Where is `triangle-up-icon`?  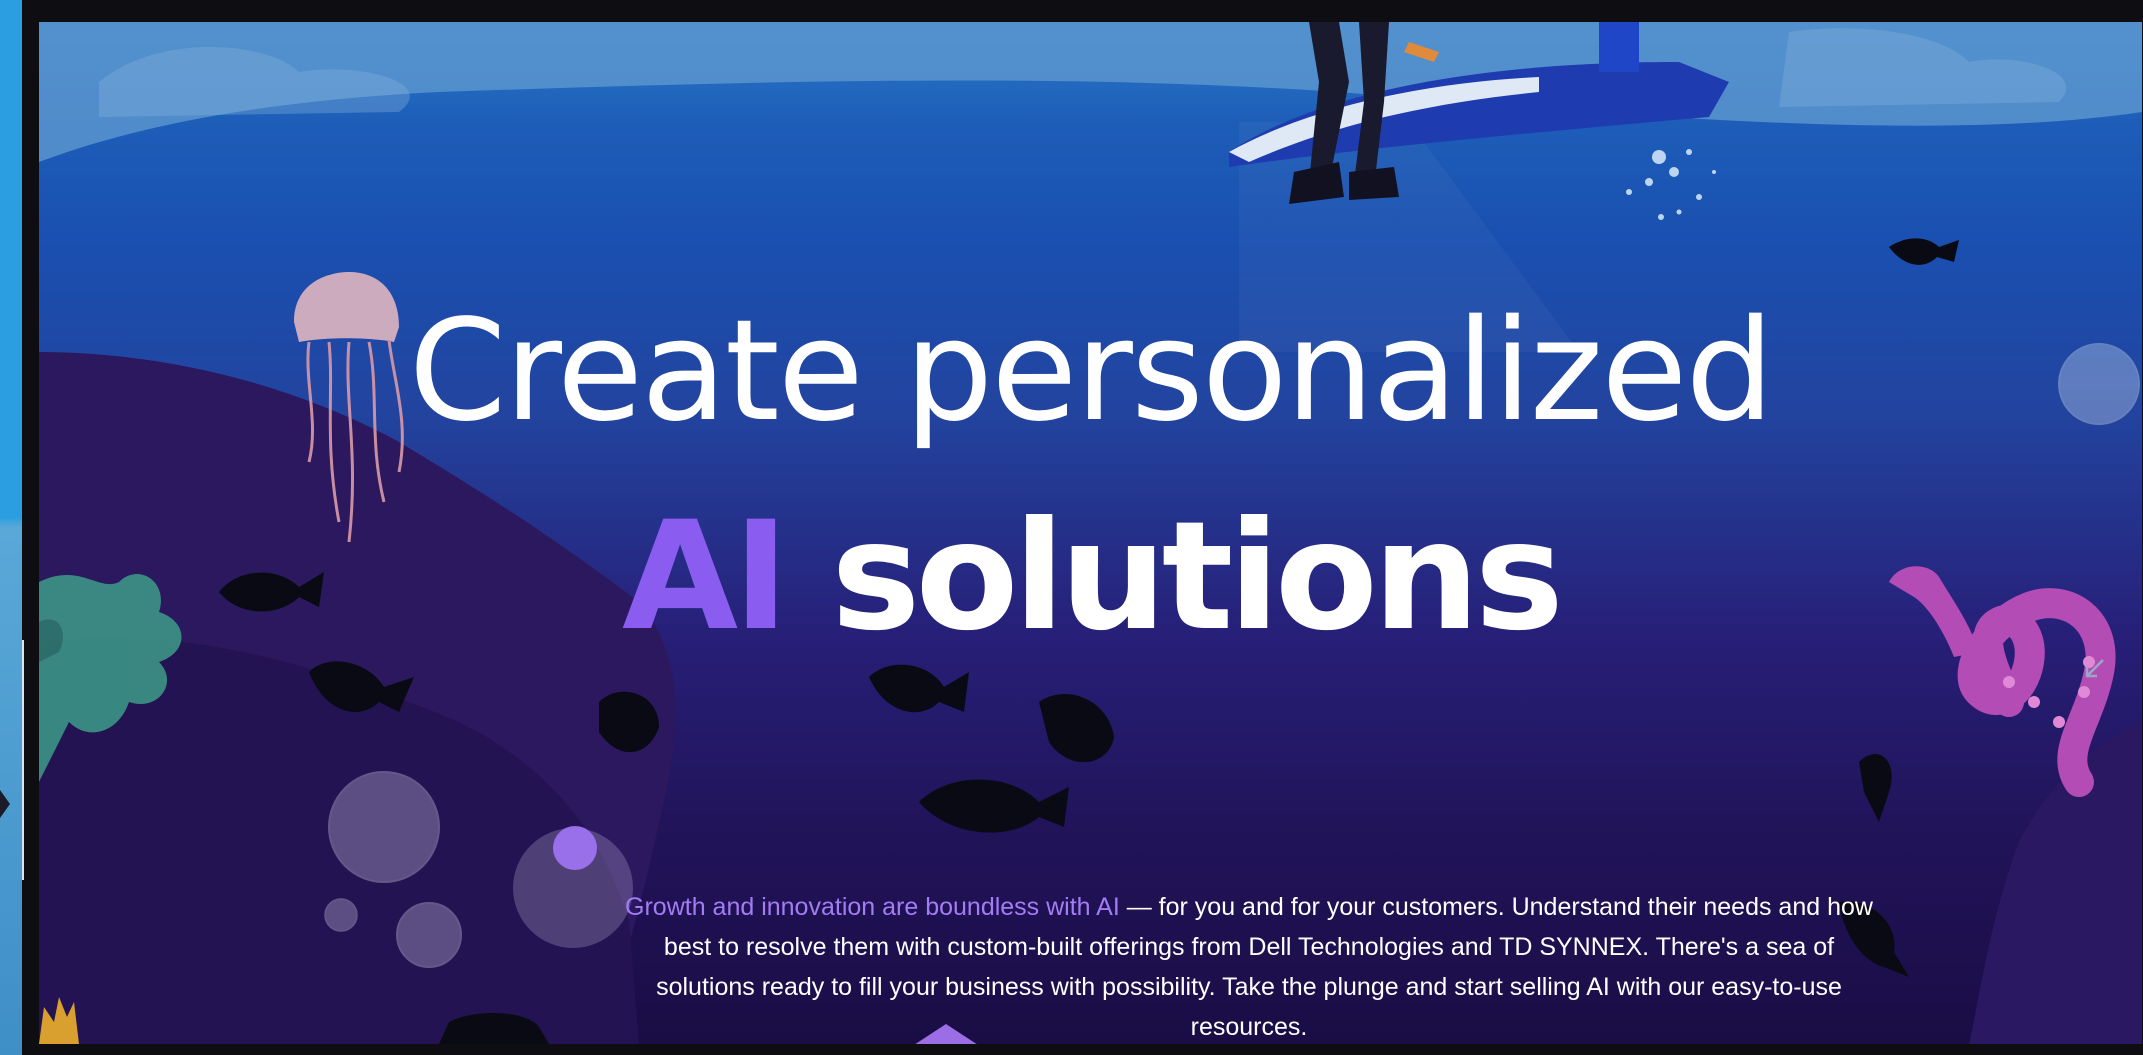 triangle-up-icon is located at coordinates (946, 1034).